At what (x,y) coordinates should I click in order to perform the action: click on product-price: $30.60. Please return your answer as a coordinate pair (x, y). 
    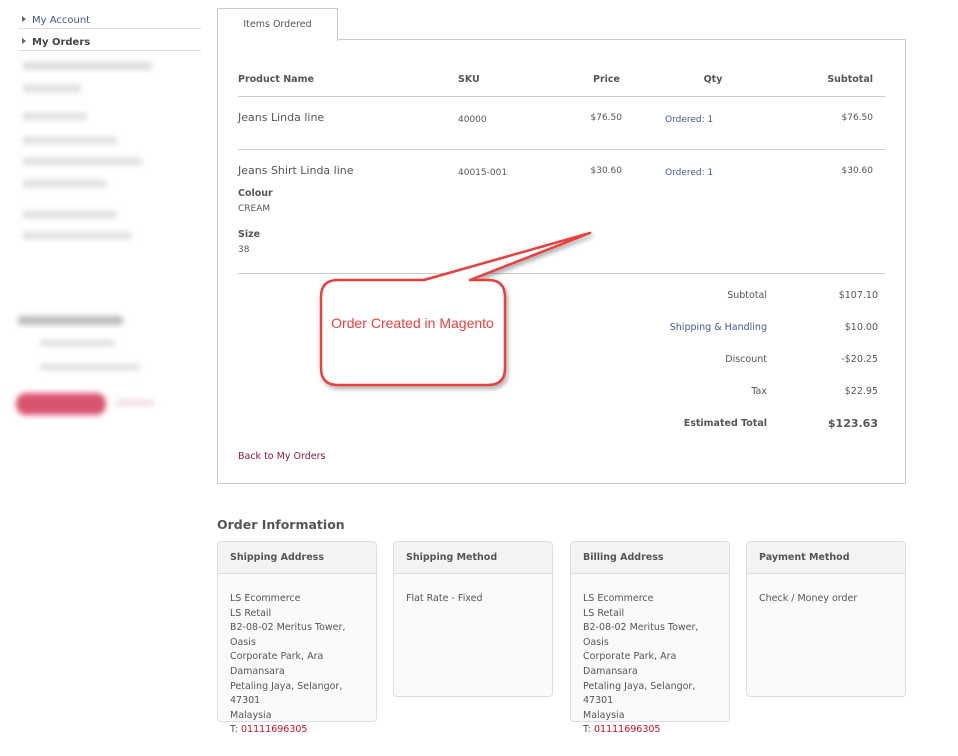
    Looking at the image, I should click on (606, 171).